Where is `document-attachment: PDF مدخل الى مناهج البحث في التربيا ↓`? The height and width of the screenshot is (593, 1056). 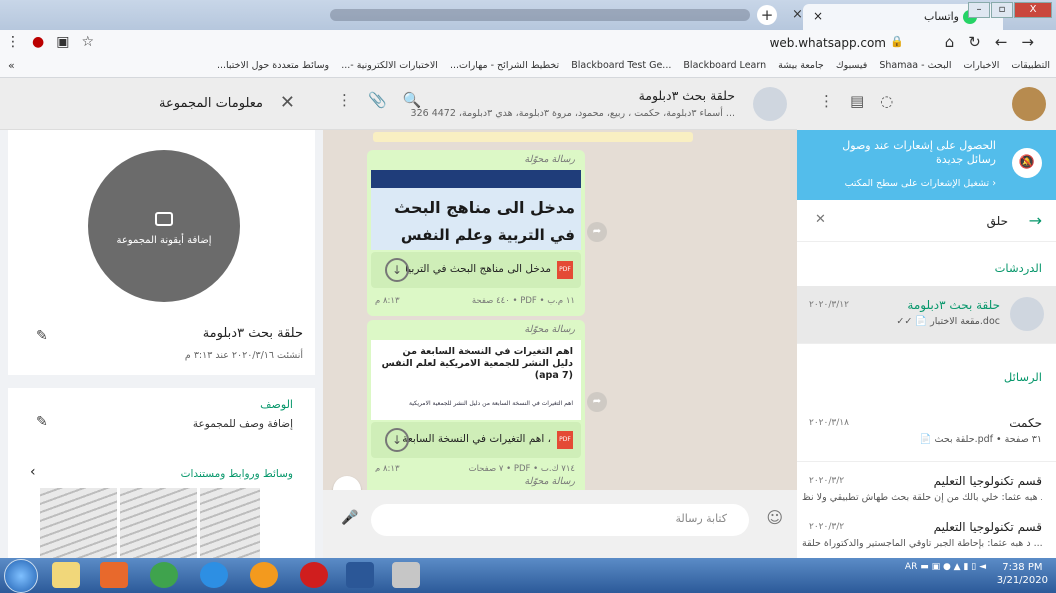 document-attachment: PDF مدخل الى مناهج البحث في التربيا ↓ is located at coordinates (476, 270).